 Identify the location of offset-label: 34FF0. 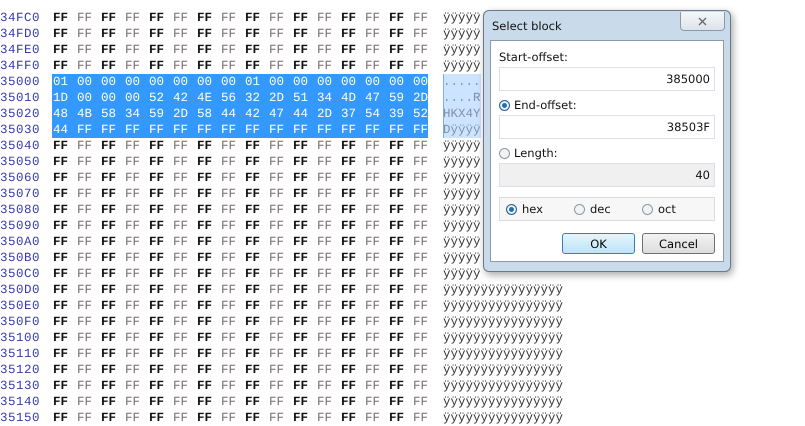
(21, 66).